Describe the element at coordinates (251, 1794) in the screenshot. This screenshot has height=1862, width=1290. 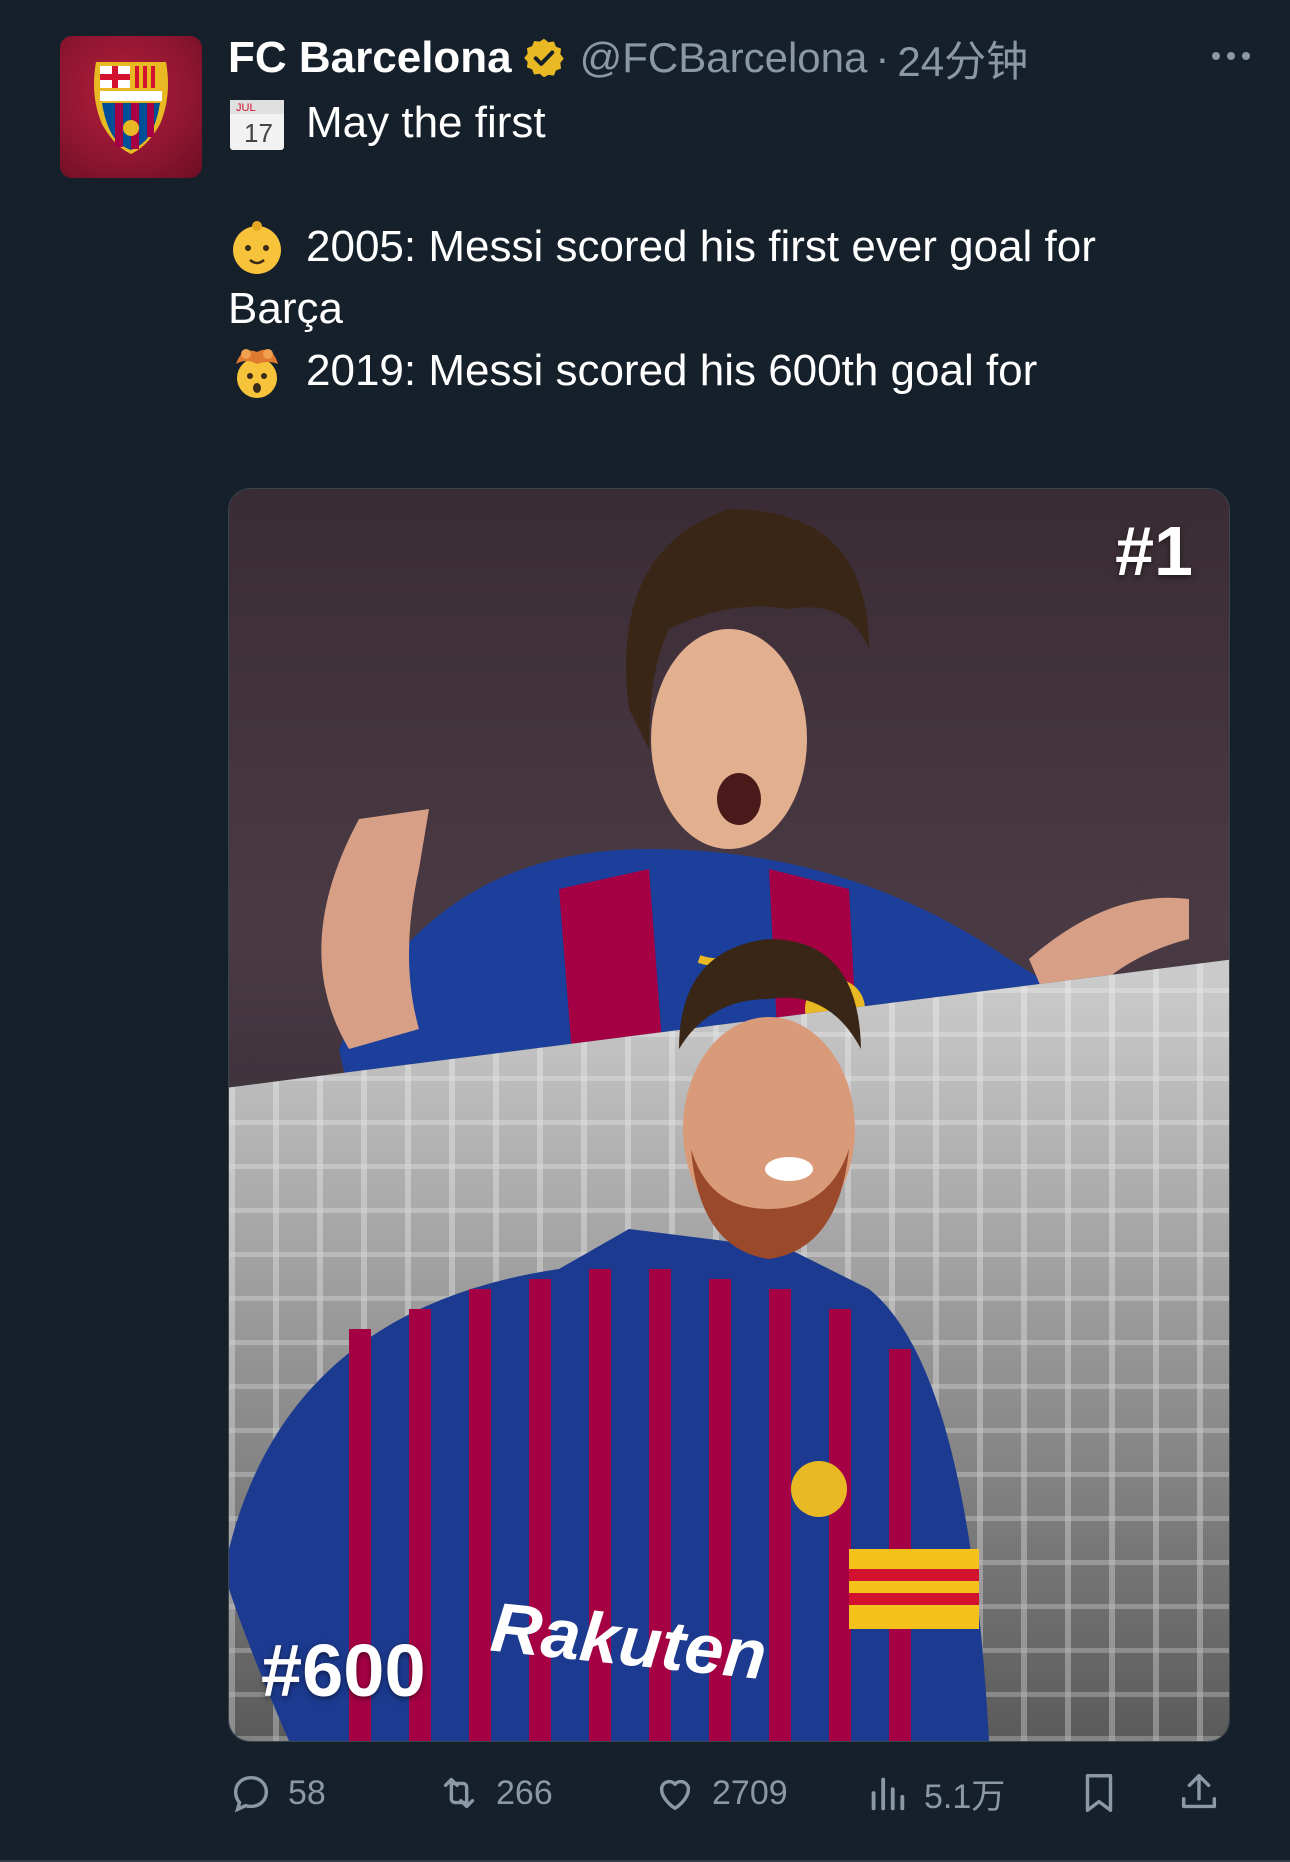
I see `reply-icon` at that location.